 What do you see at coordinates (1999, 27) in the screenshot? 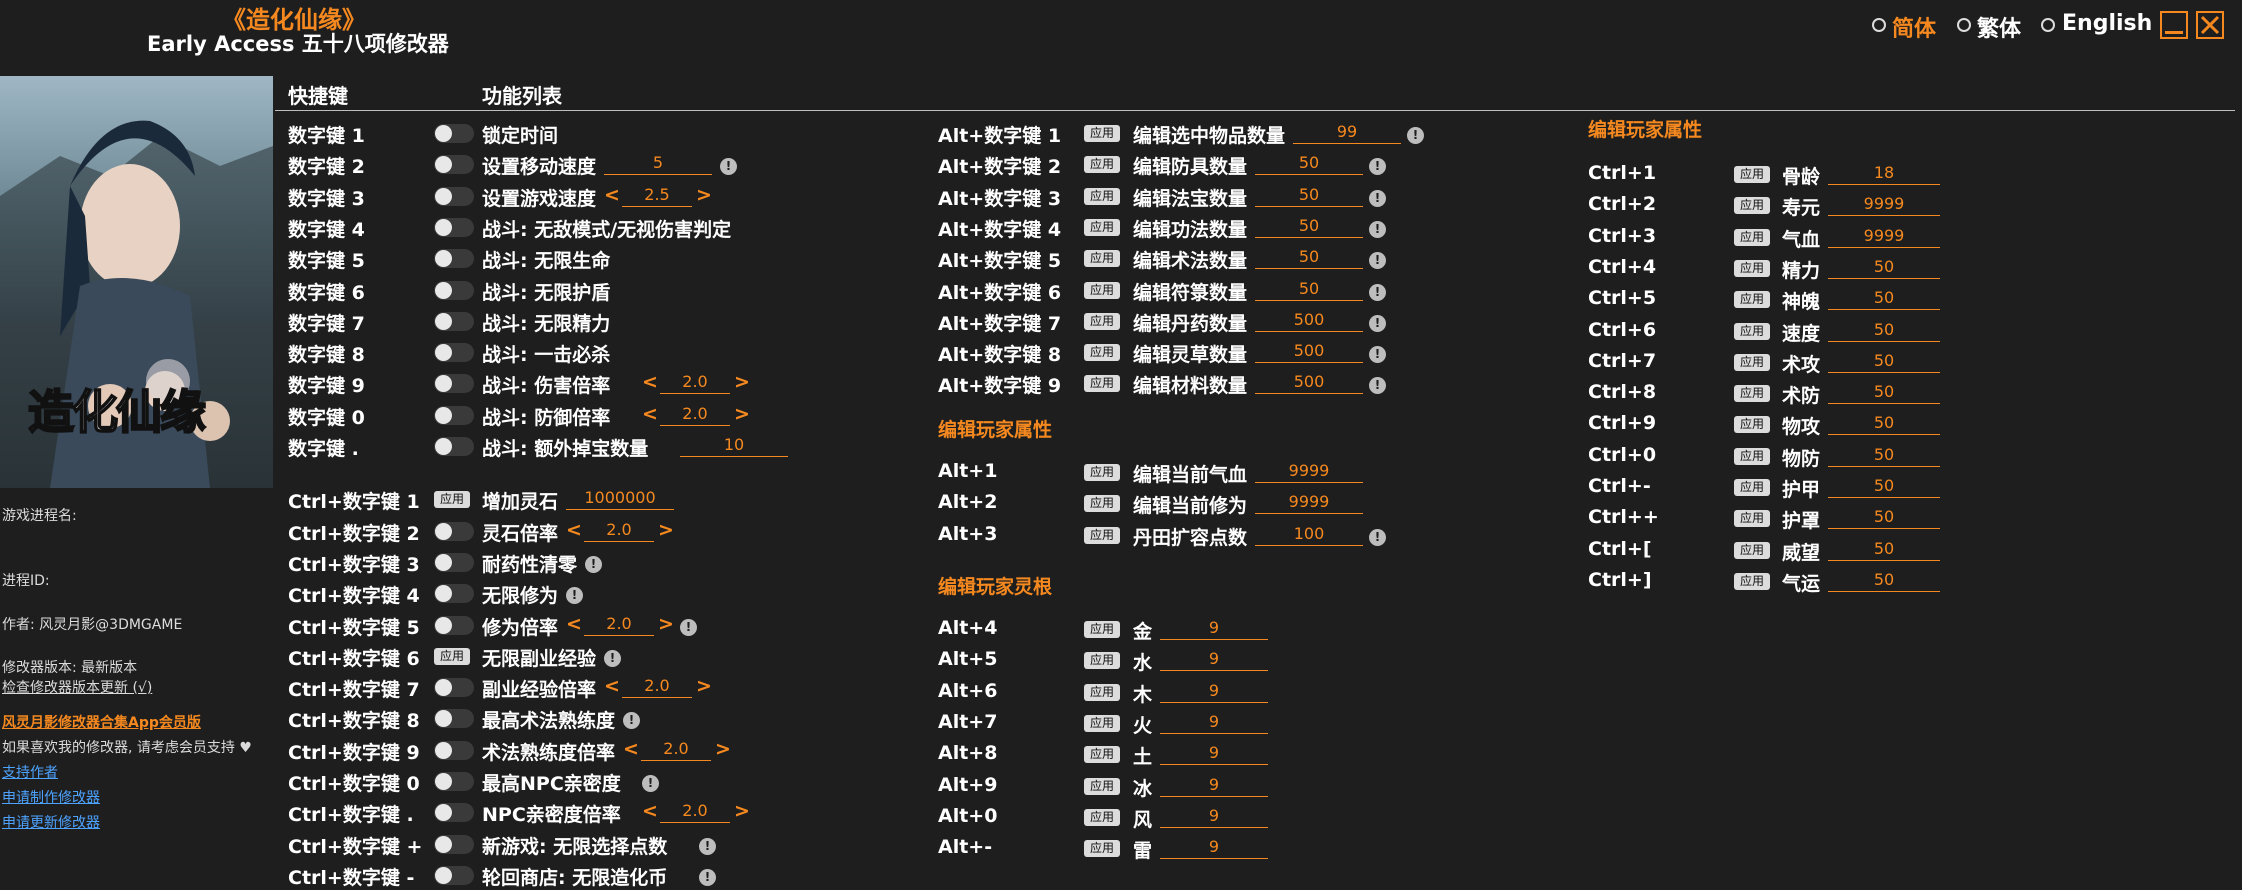
I see `lang-traditional: 繁体` at bounding box center [1999, 27].